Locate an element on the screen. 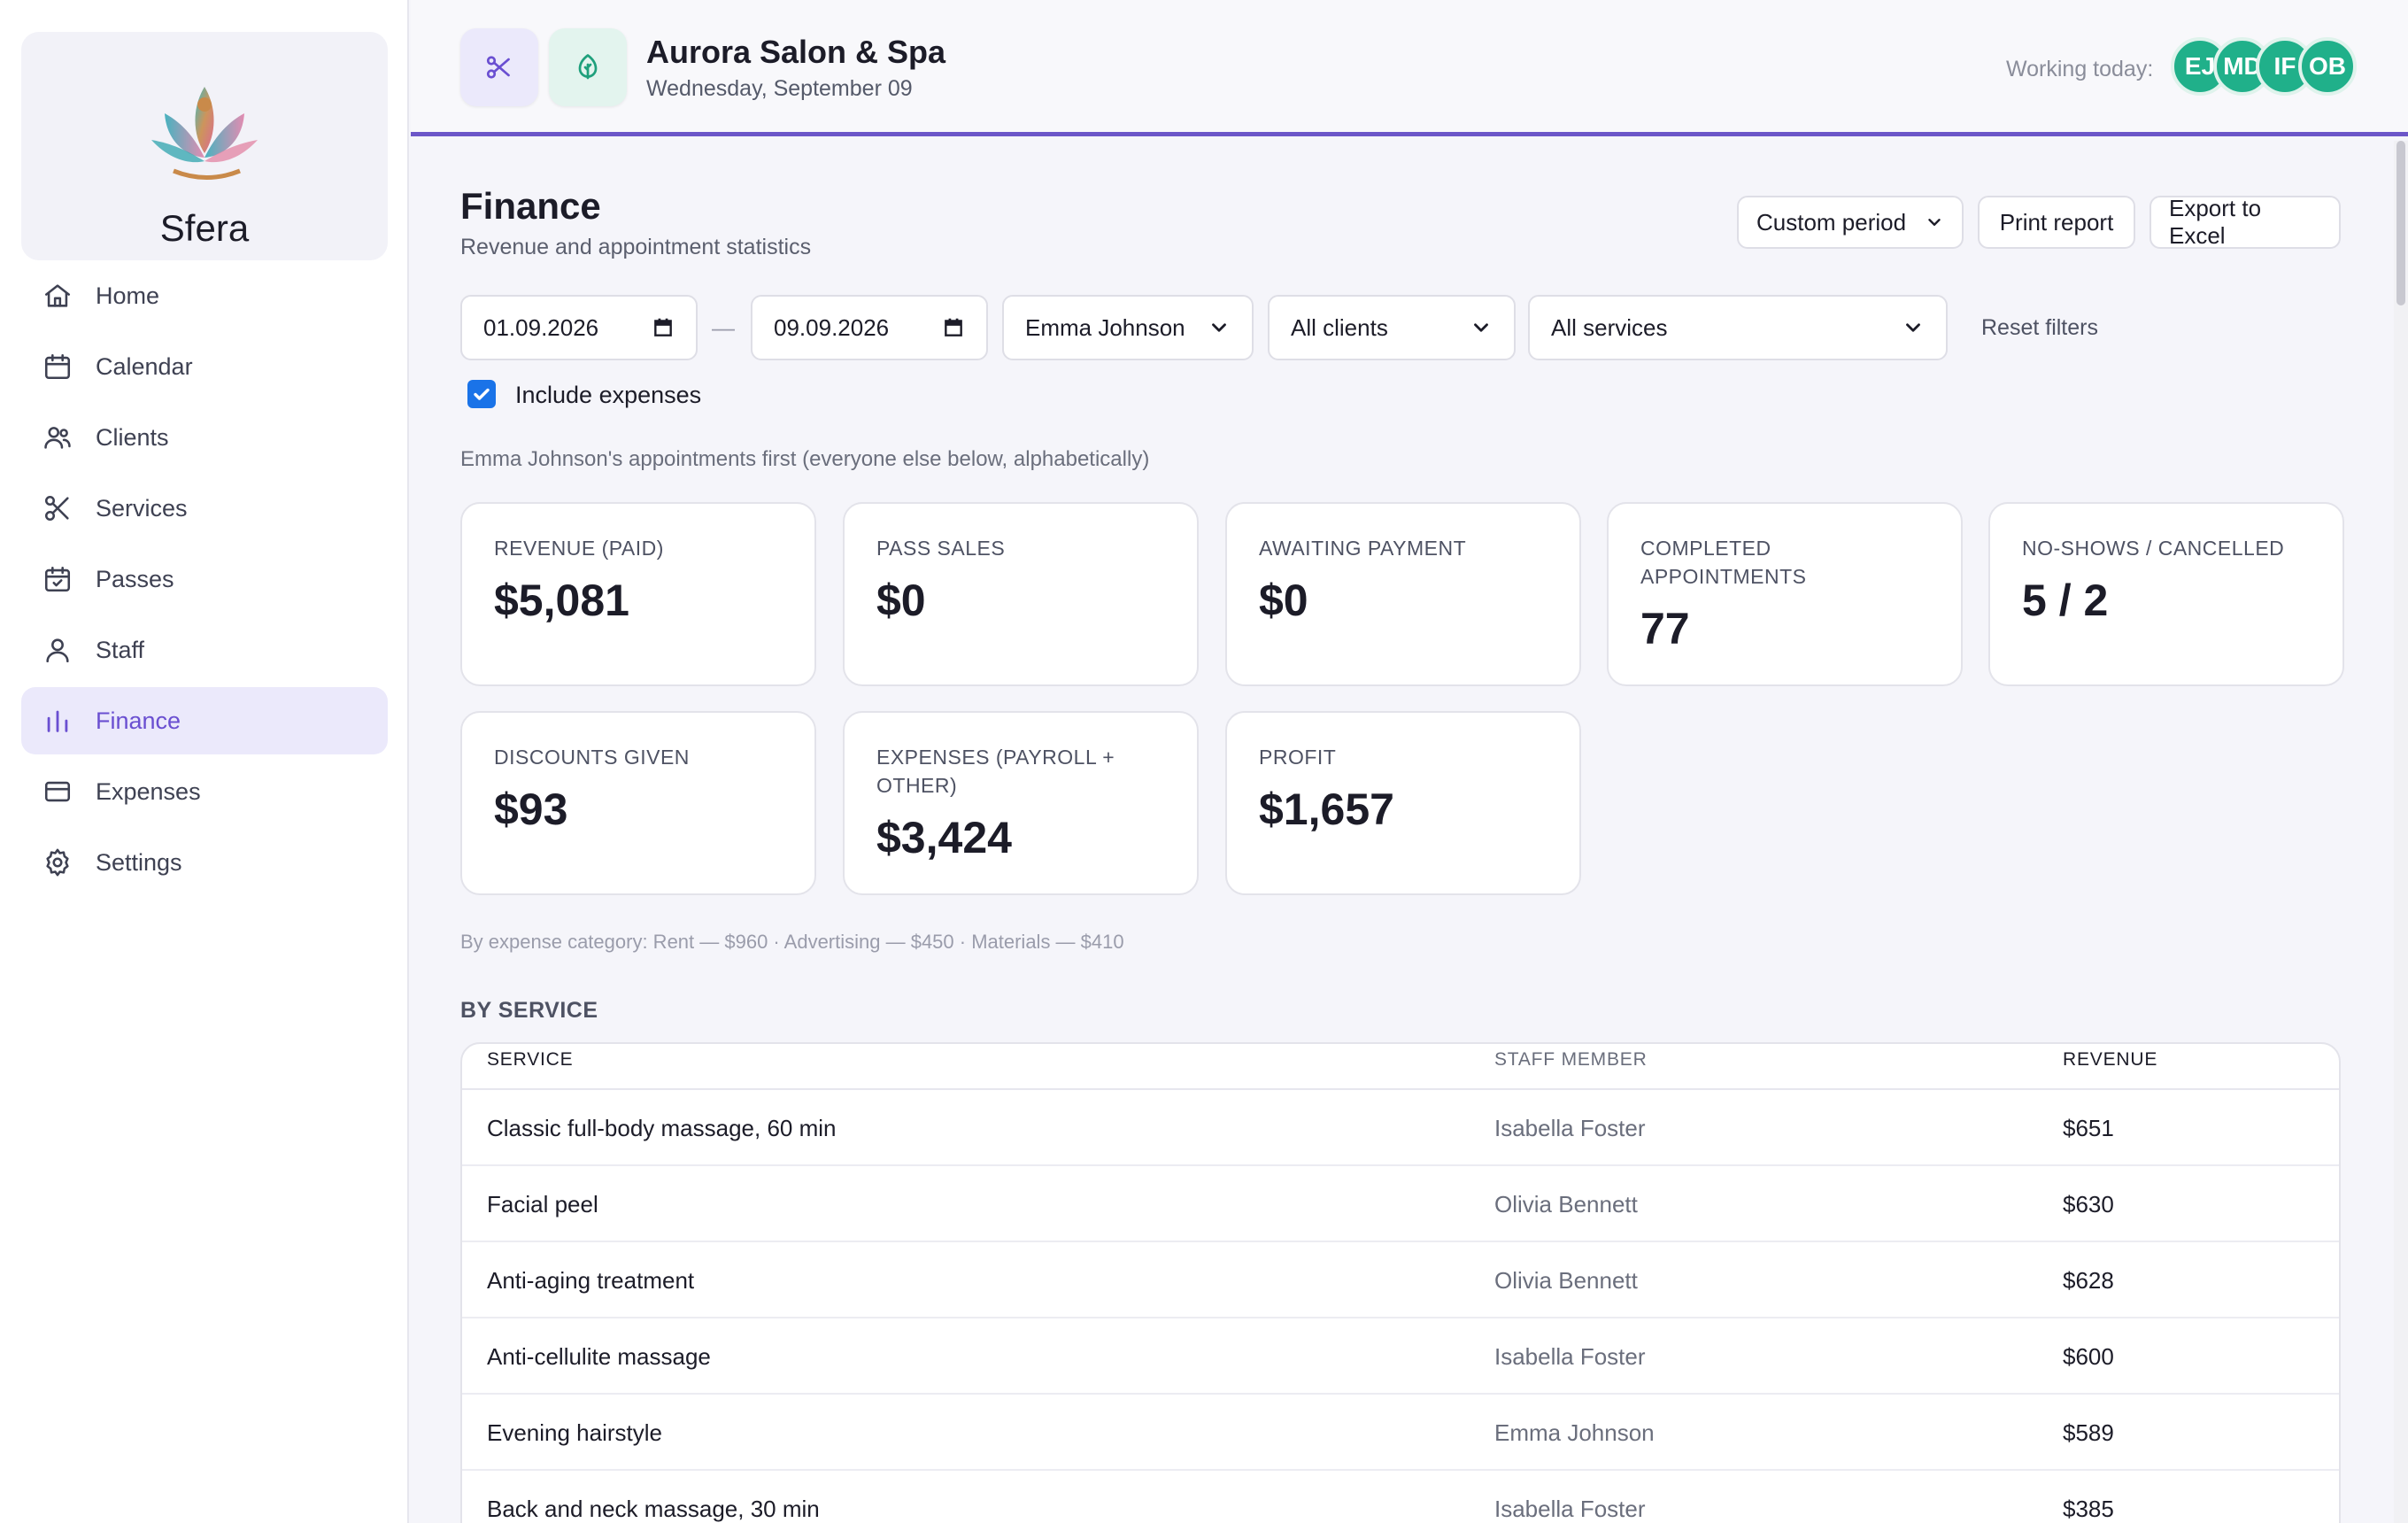 Image resolution: width=2408 pixels, height=1523 pixels. checkmark-icon is located at coordinates (482, 394).